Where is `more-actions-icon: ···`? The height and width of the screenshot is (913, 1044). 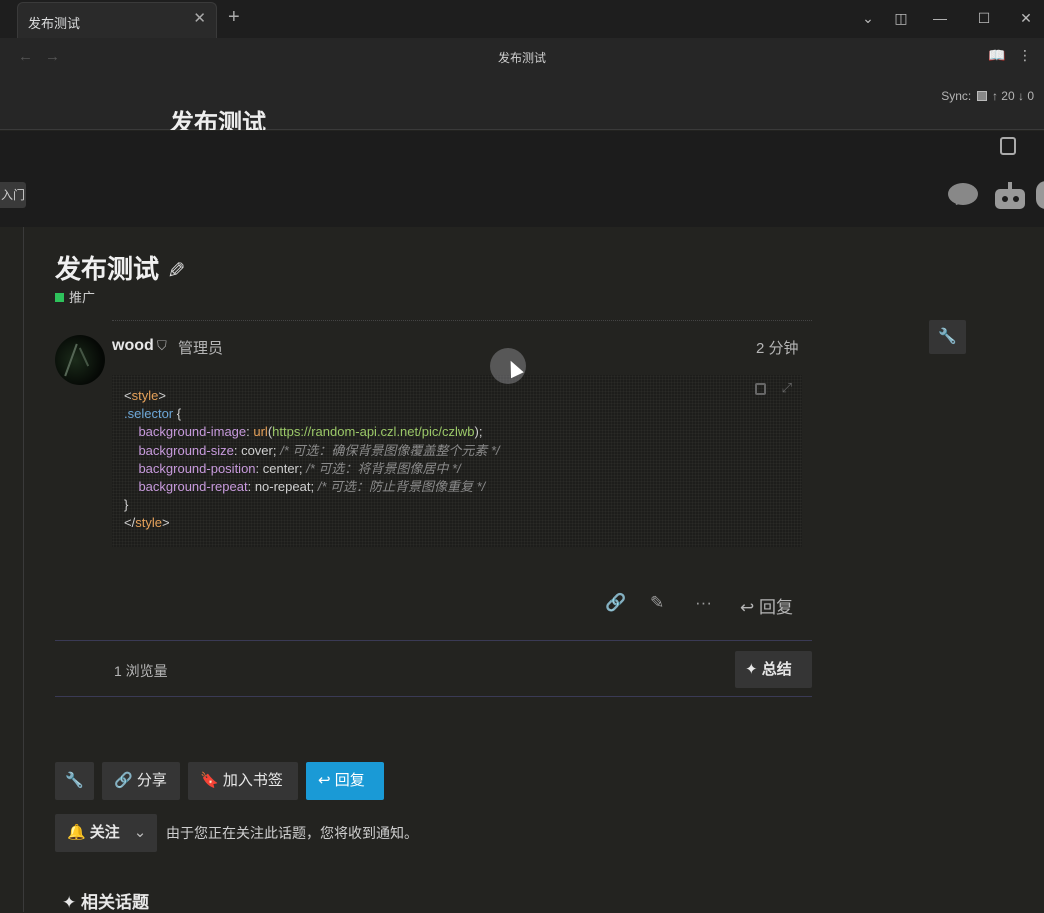 more-actions-icon: ··· is located at coordinates (703, 603).